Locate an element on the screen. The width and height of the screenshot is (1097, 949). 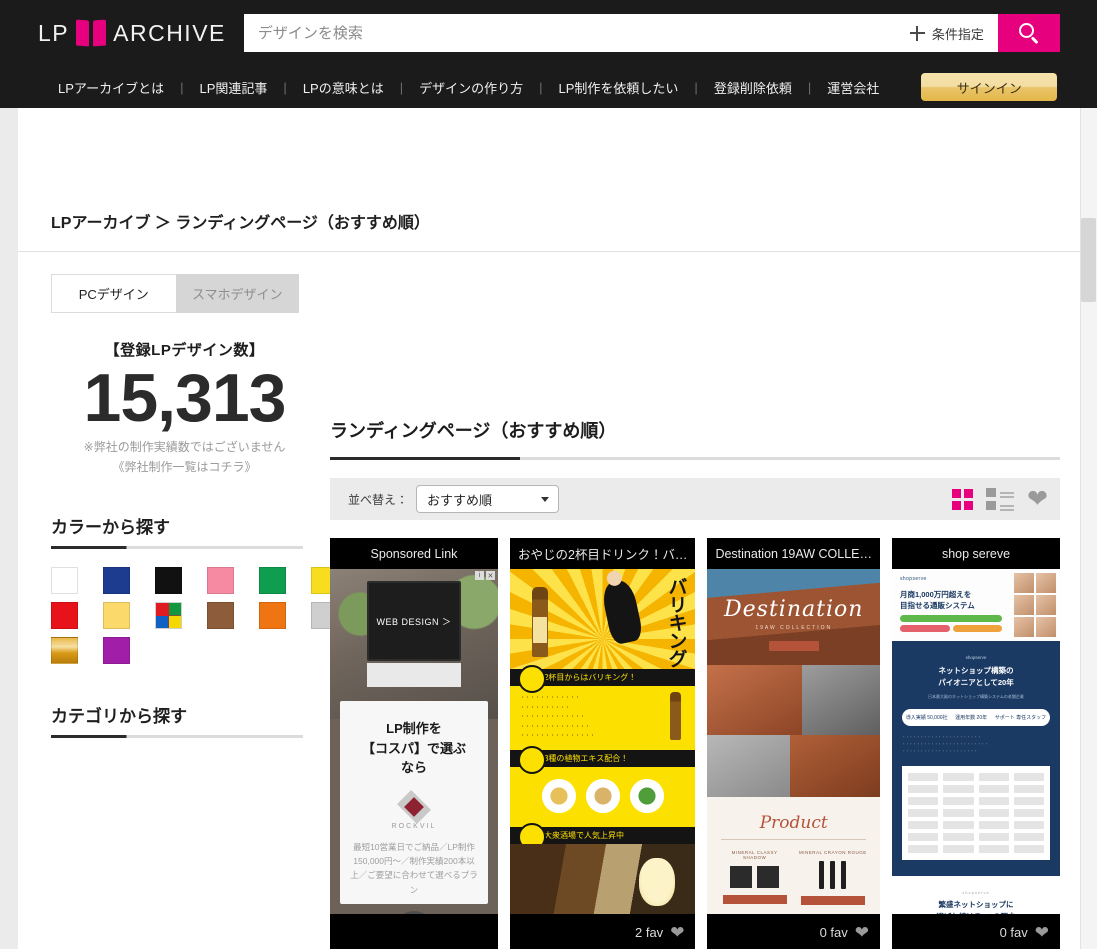
site-logo: LP ARCHIVE is located at coordinates (132, 33).